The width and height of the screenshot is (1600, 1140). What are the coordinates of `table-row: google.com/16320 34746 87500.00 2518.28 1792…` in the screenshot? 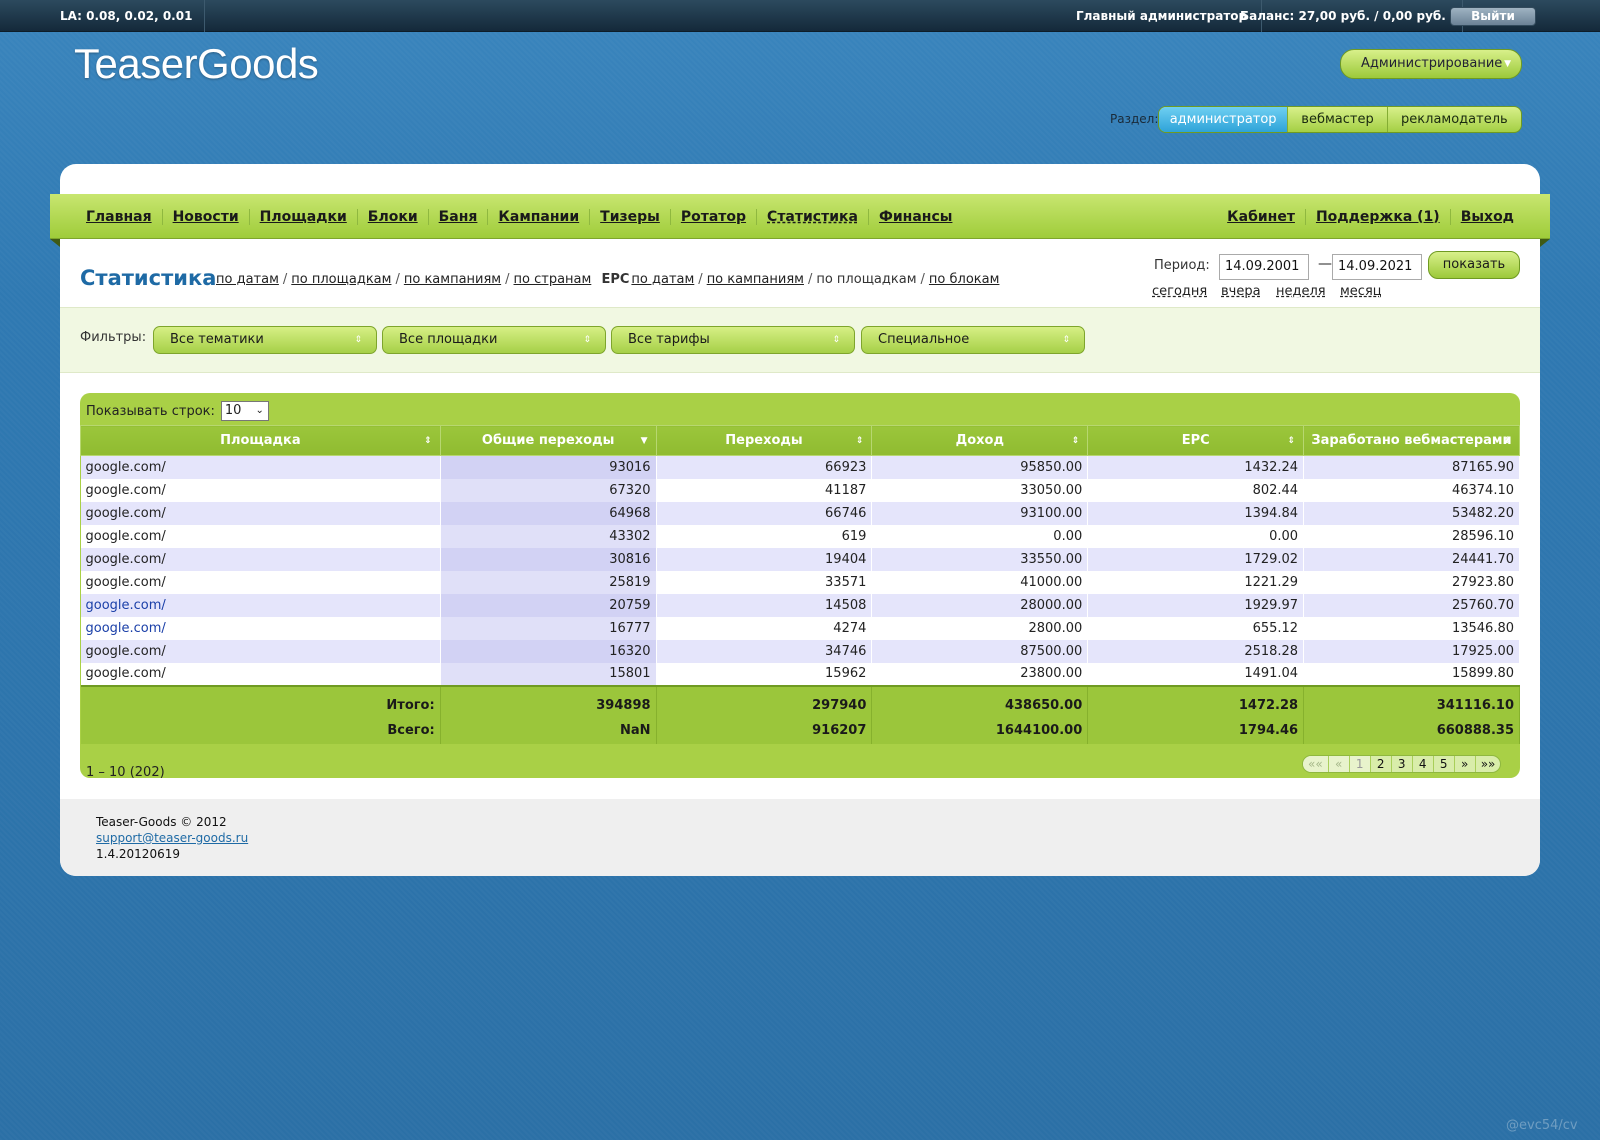 It's located at (800, 651).